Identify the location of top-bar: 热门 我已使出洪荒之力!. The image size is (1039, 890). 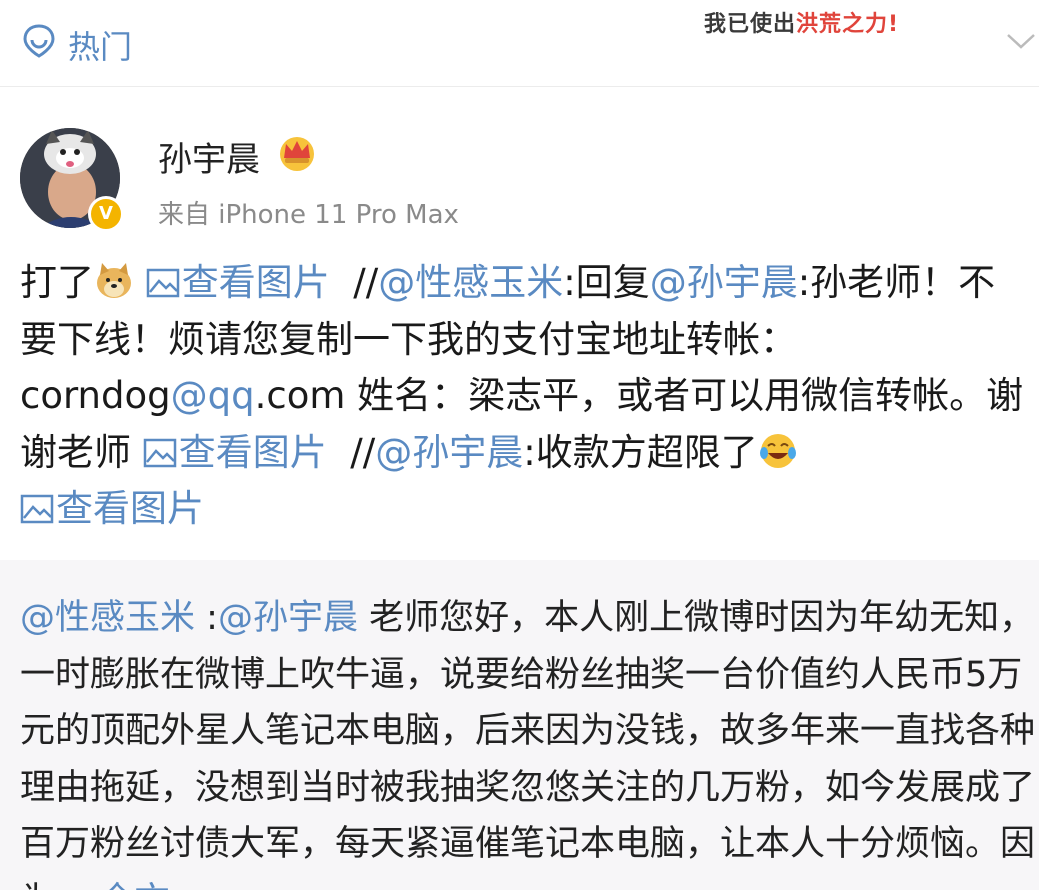
(519, 43).